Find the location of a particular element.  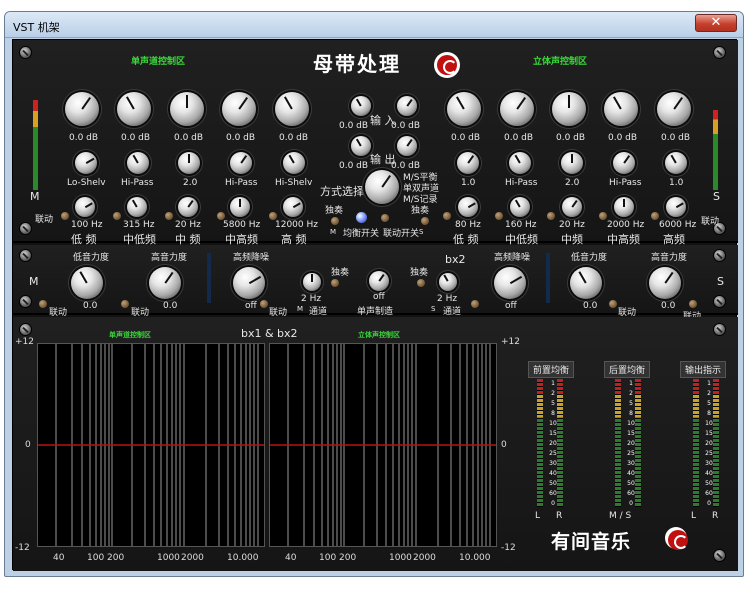

link-switch-label: 联动开关 is located at coordinates (401, 232).